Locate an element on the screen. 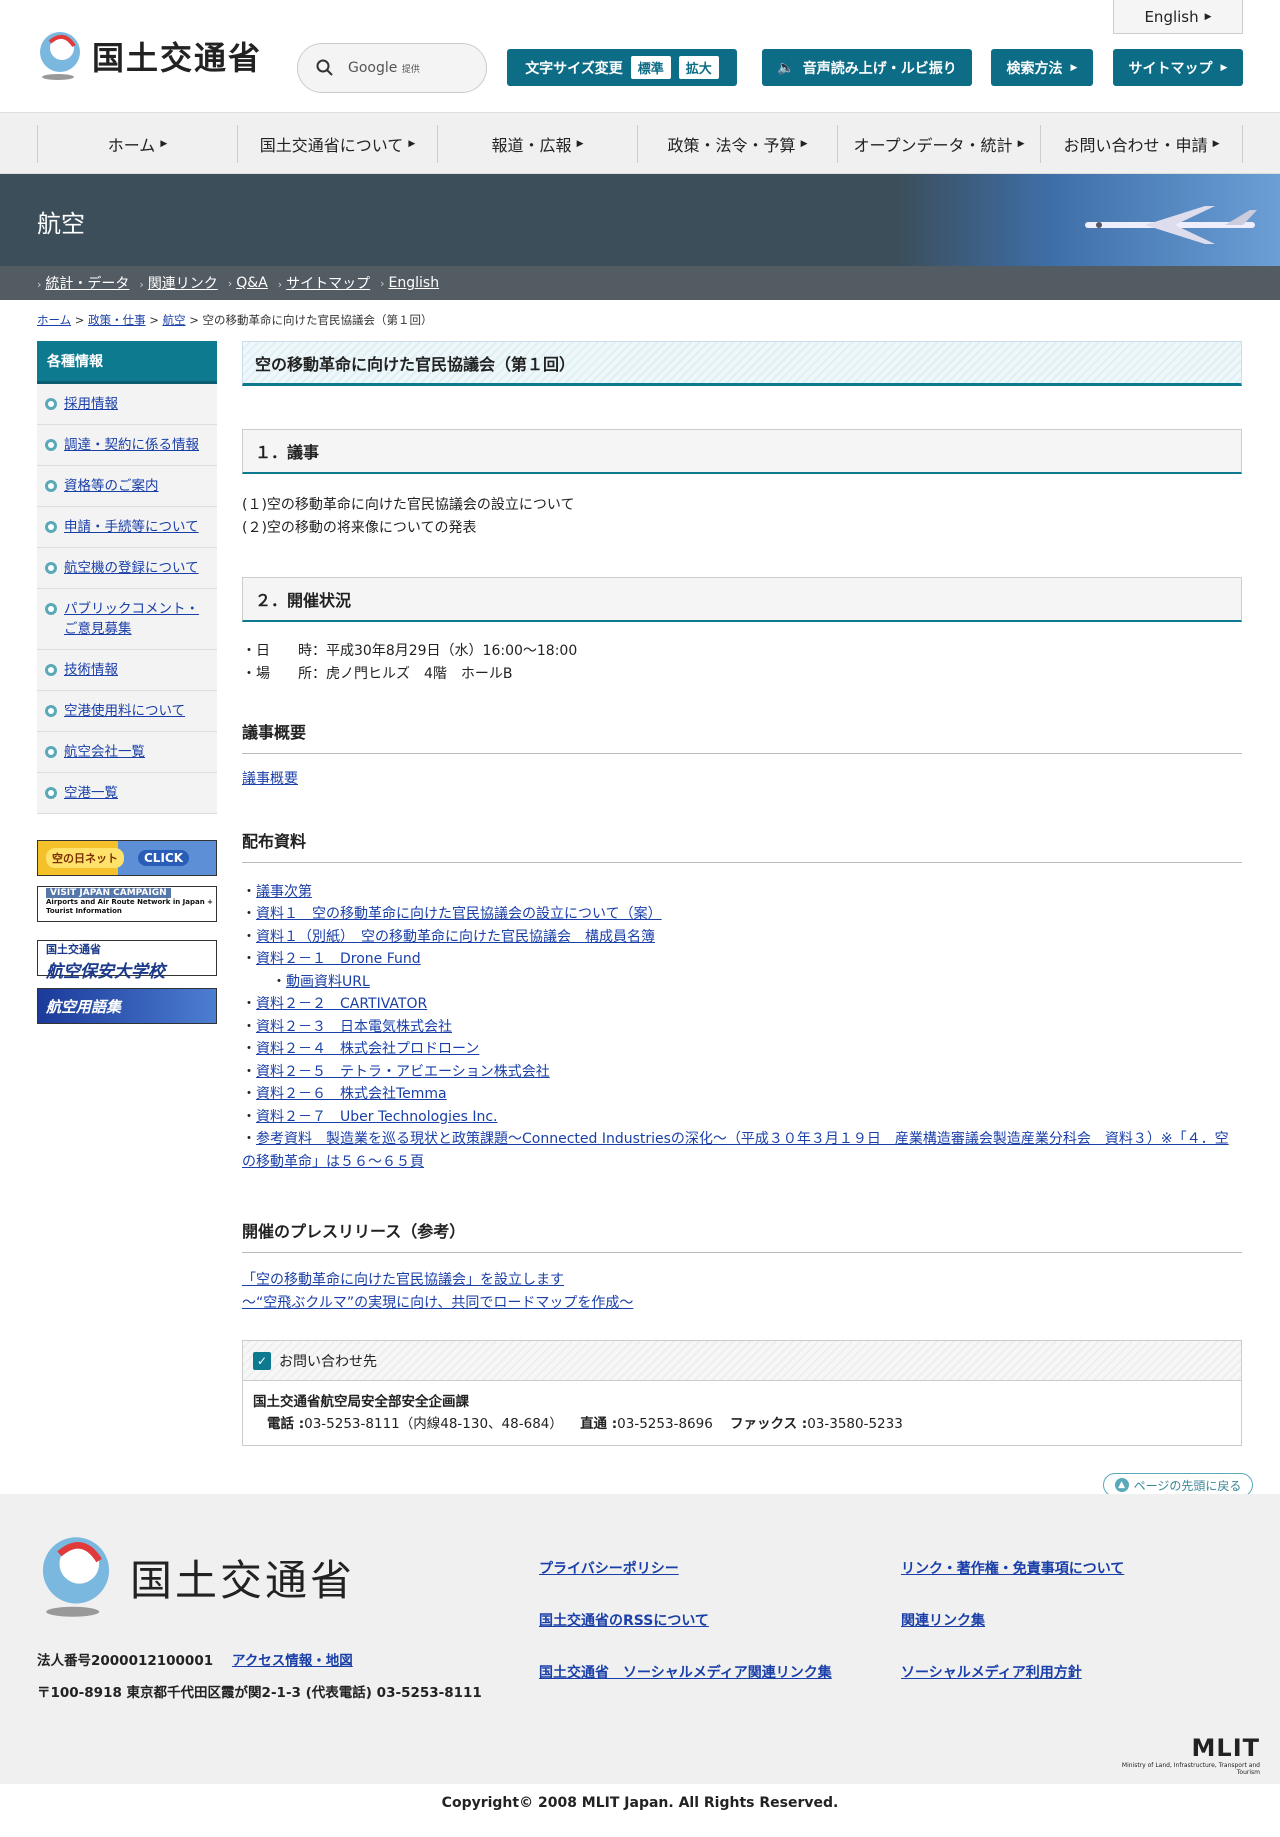 The image size is (1280, 1837). footer-logo: 国土交通省 is located at coordinates (195, 1577).